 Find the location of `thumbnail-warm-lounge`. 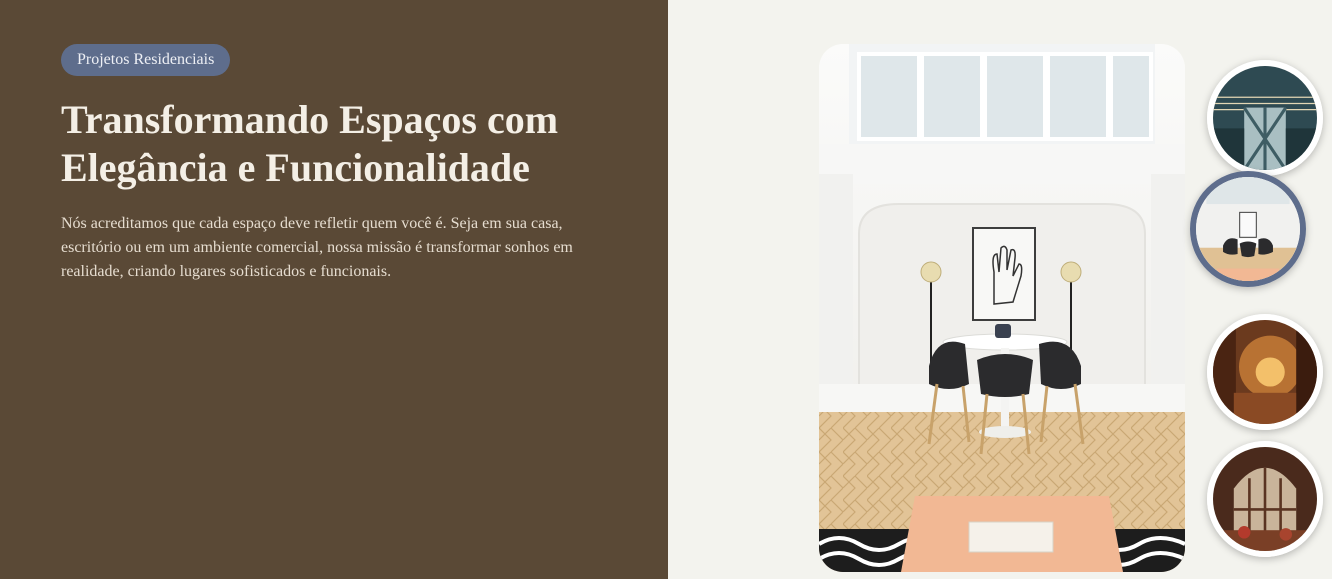

thumbnail-warm-lounge is located at coordinates (1265, 372).